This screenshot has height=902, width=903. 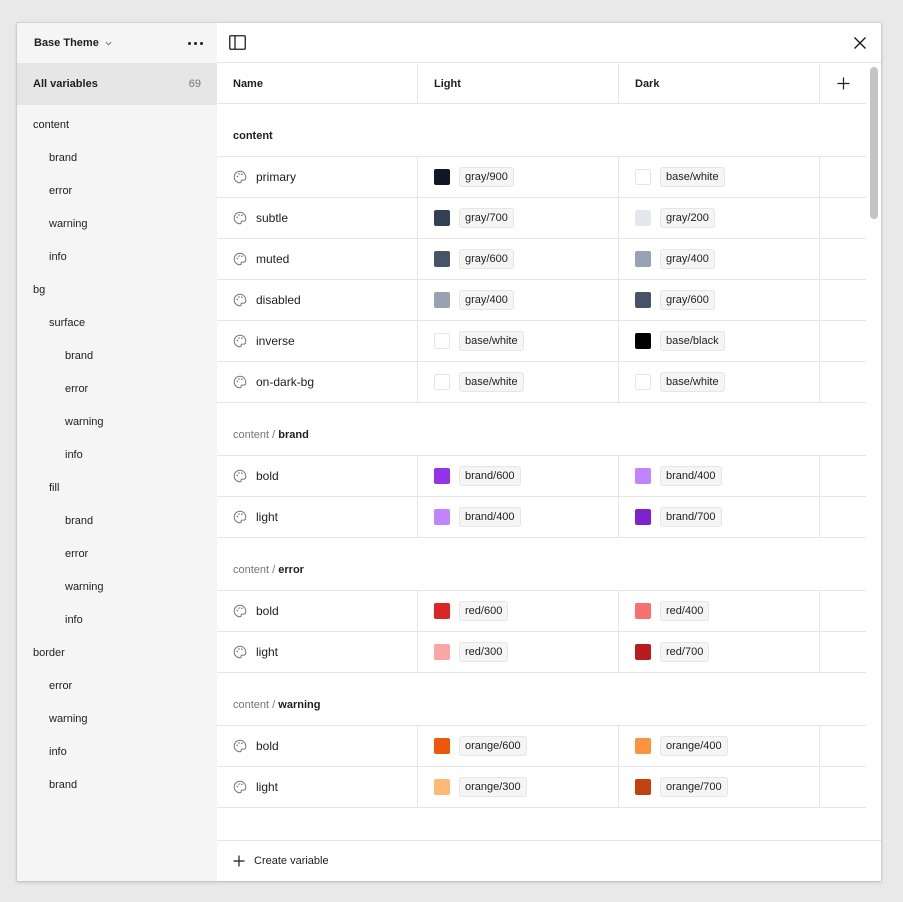 I want to click on light-value-cell: brand/600, so click(x=518, y=476).